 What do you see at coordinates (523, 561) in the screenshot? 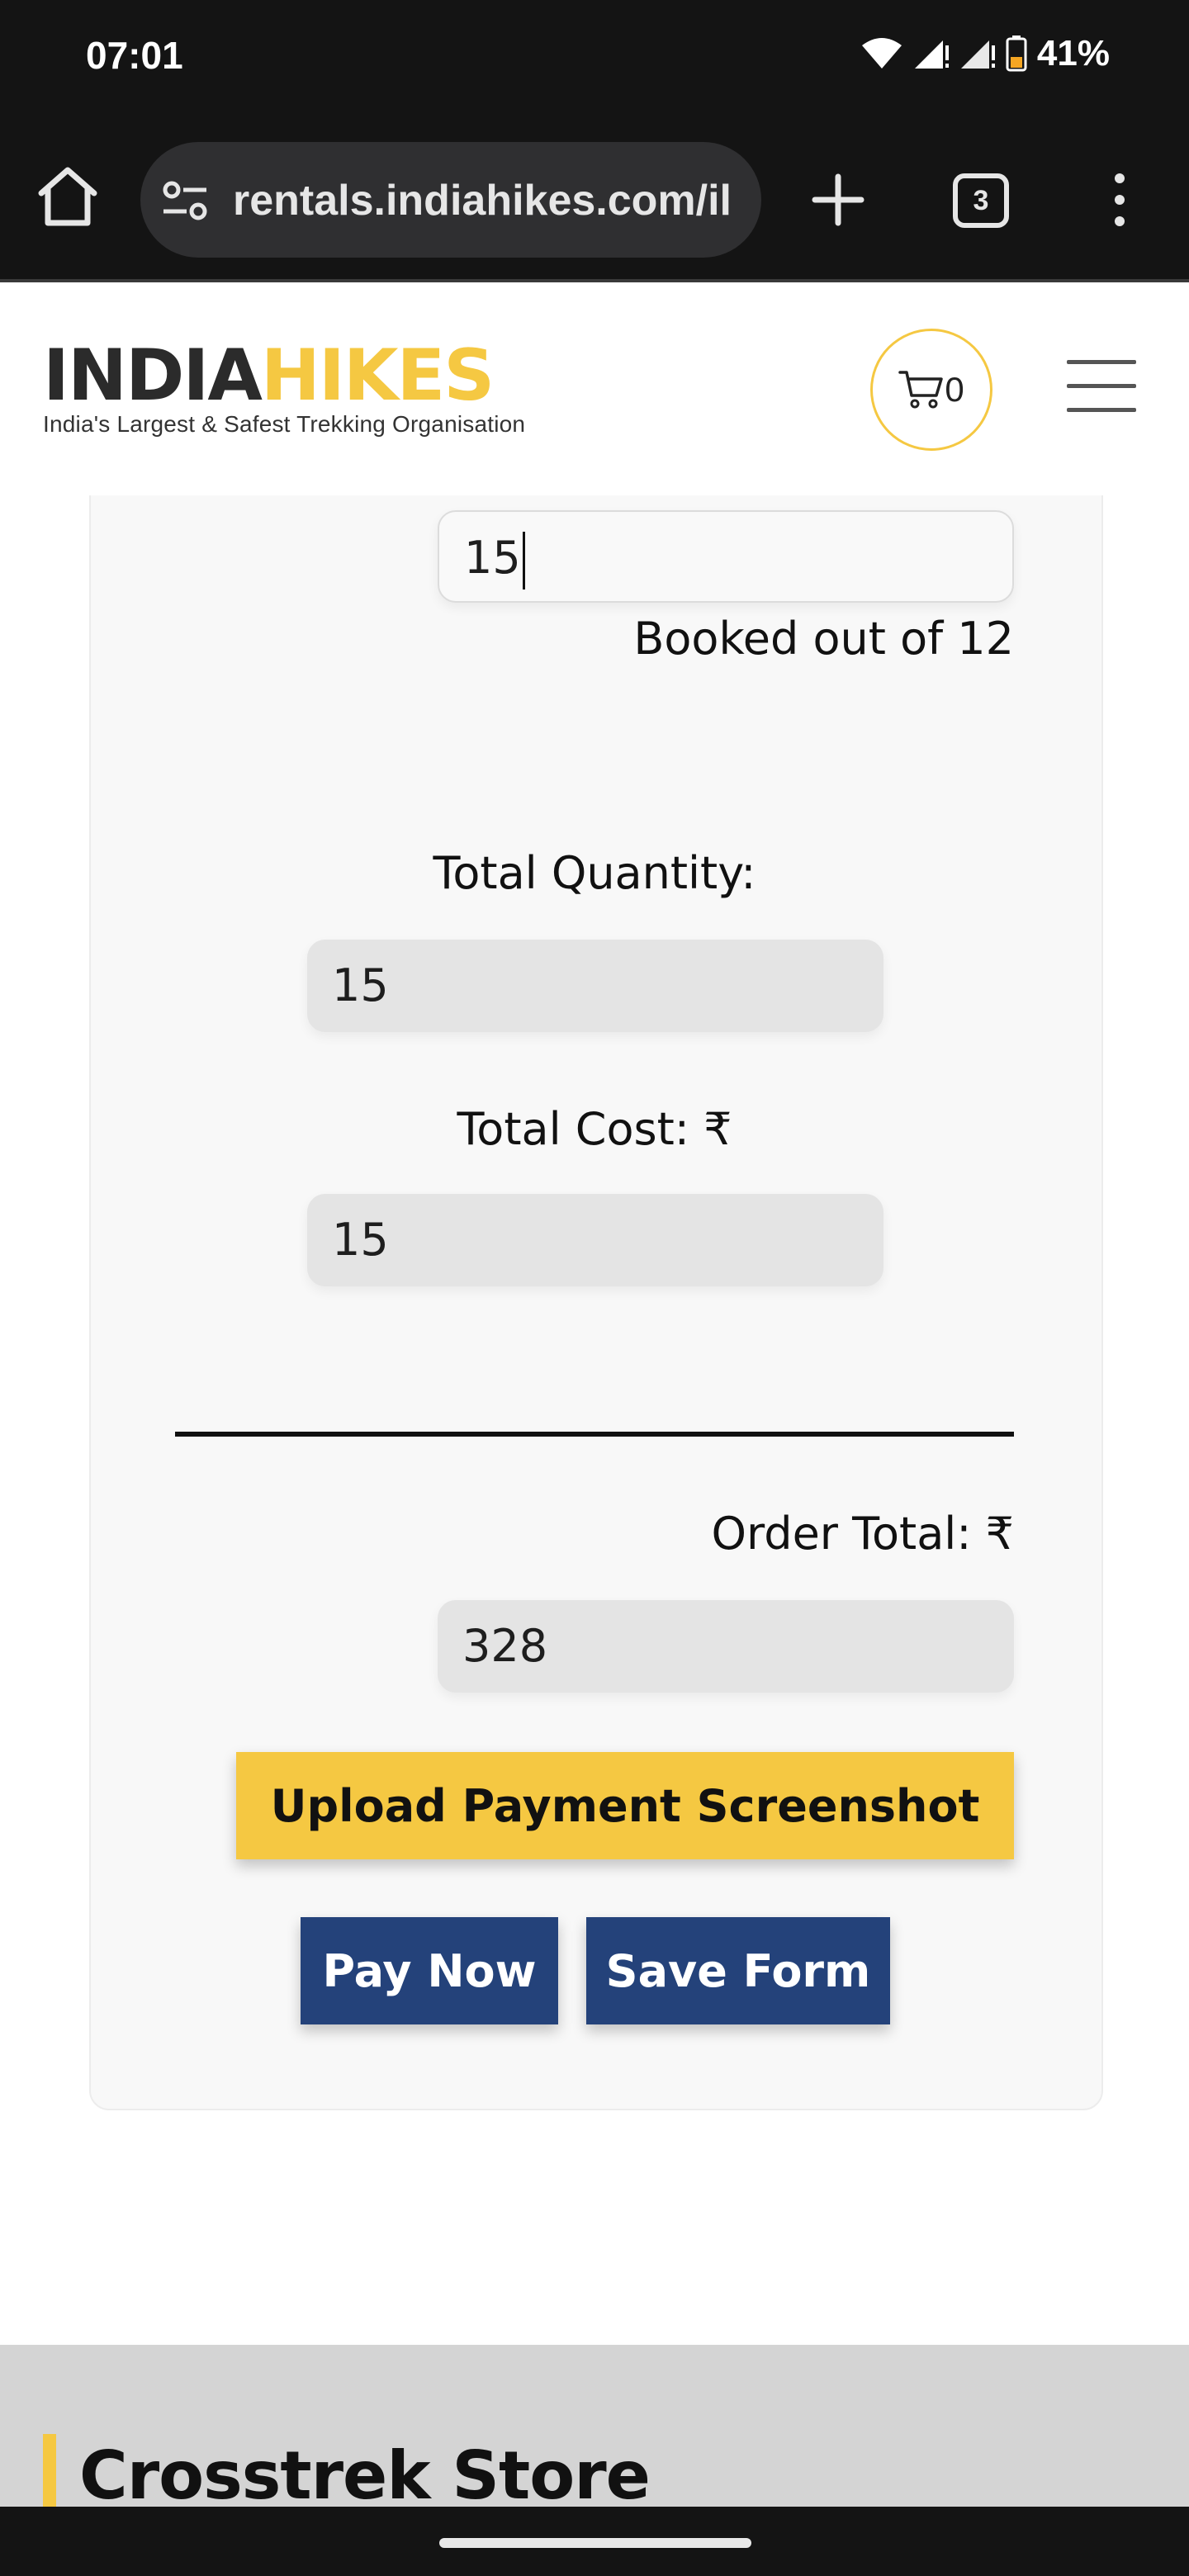
I see `text-cursor` at bounding box center [523, 561].